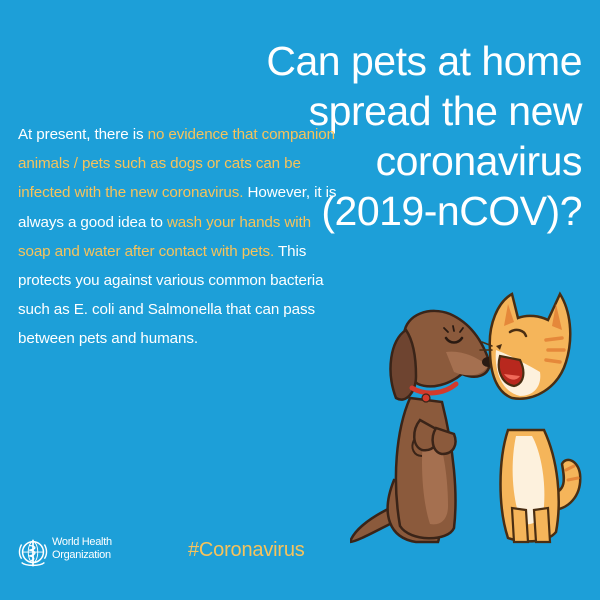 The image size is (600, 600). I want to click on dog-illustration, so click(422, 426).